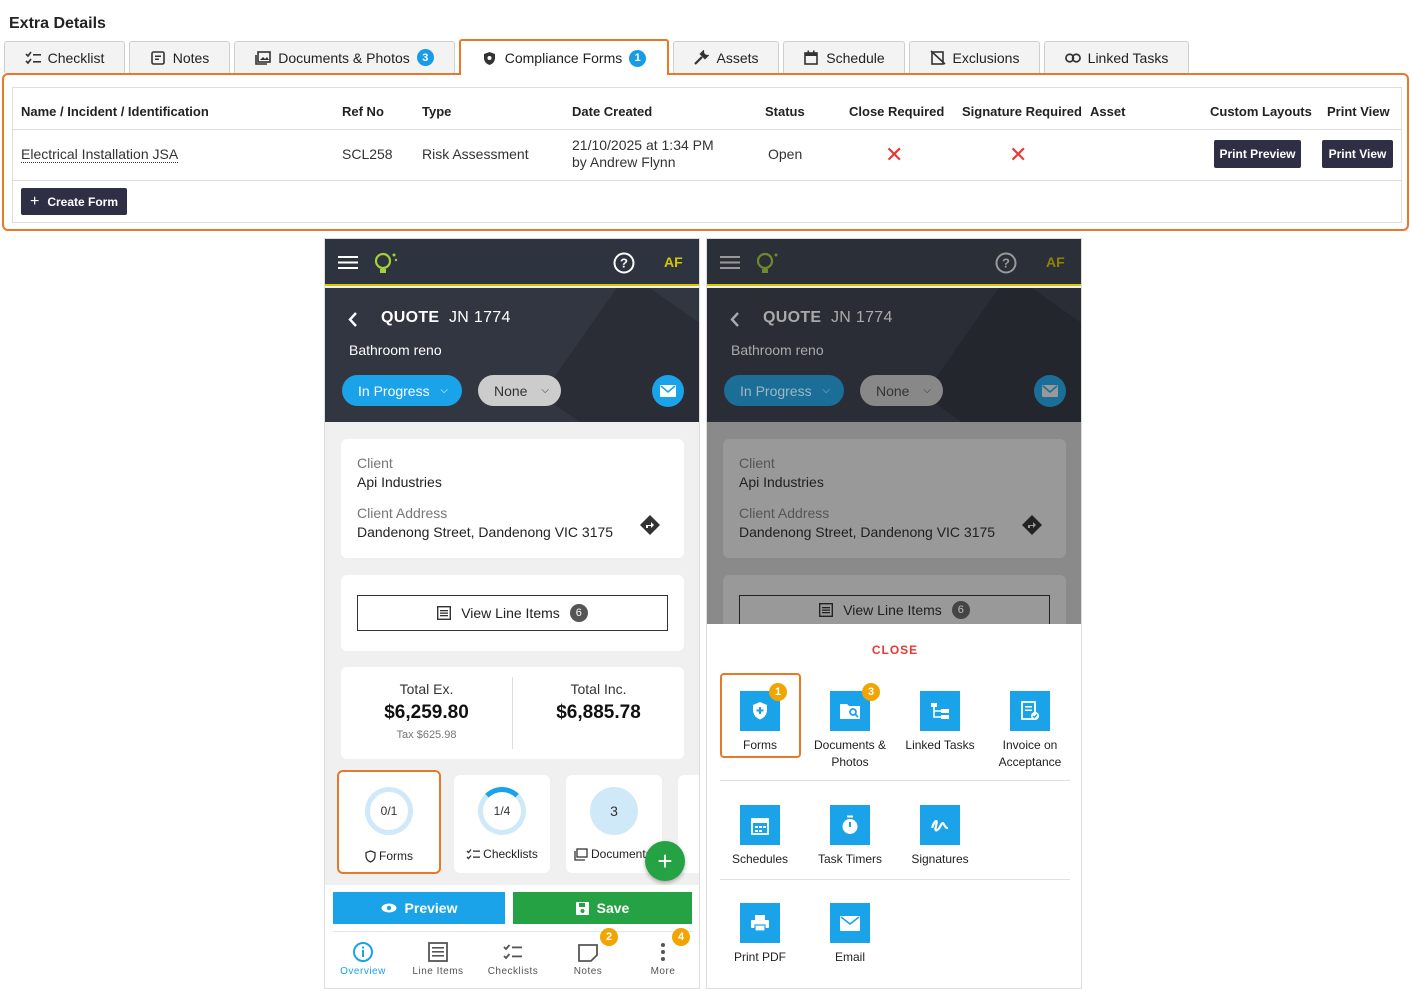 Image resolution: width=1411 pixels, height=989 pixels. What do you see at coordinates (1022, 111) in the screenshot?
I see `column-header: Signature Required` at bounding box center [1022, 111].